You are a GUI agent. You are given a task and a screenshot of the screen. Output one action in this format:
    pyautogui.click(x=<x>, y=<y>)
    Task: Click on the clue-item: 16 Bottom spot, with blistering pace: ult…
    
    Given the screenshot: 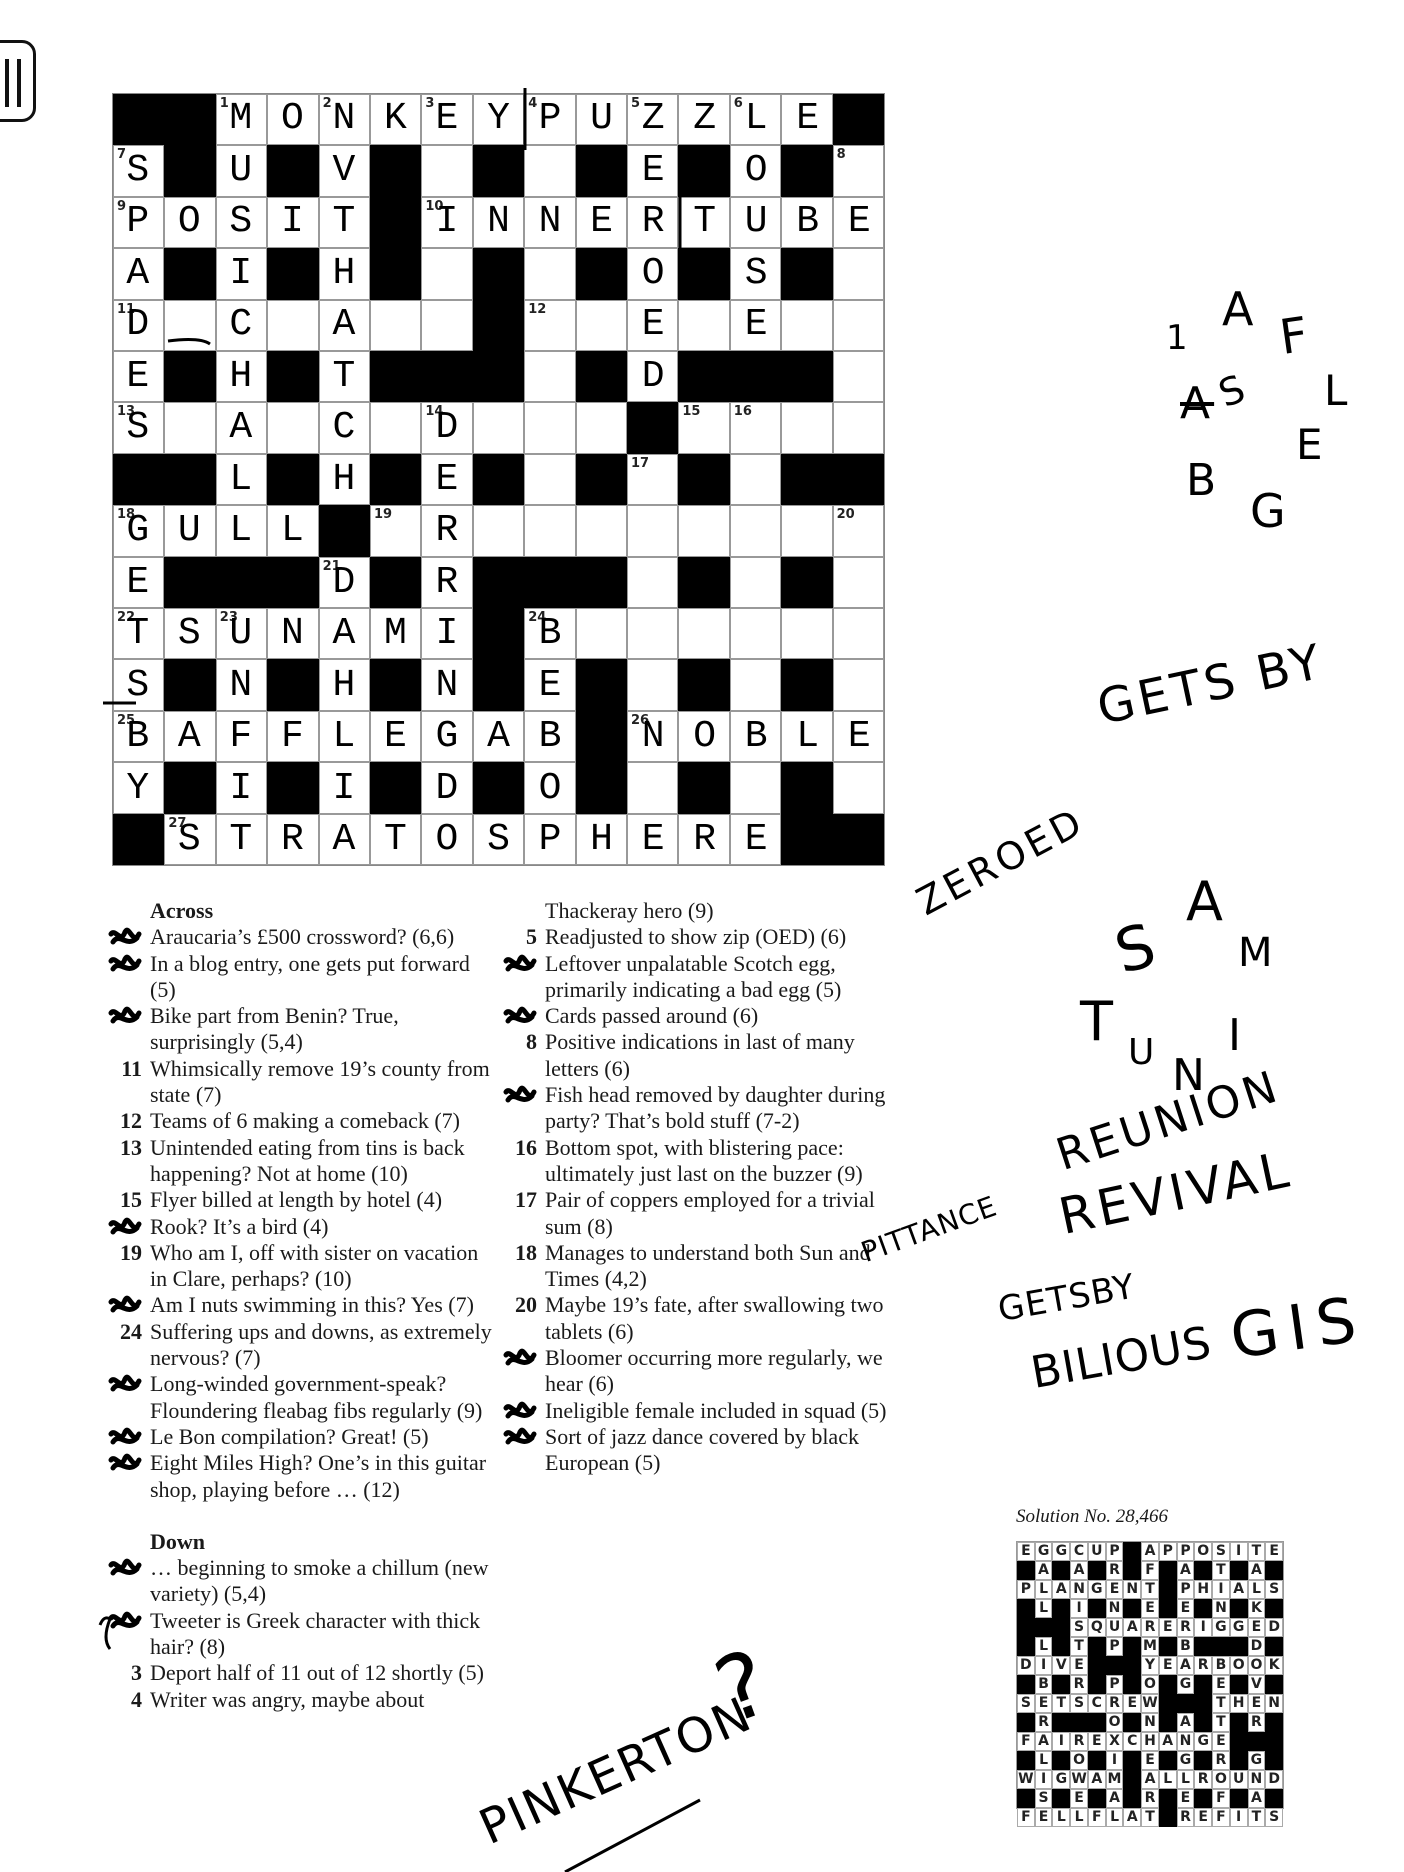 What is the action you would take?
    pyautogui.click(x=695, y=1161)
    